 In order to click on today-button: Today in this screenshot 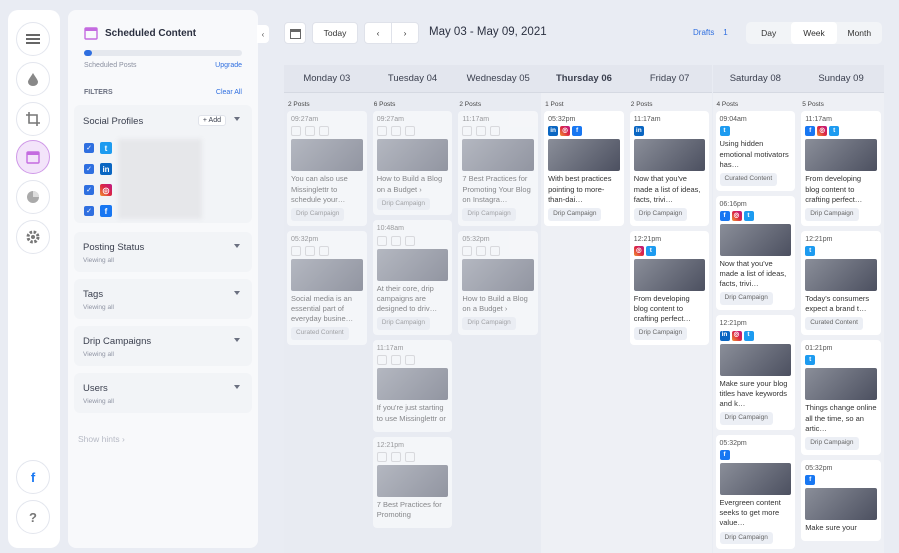, I will do `click(335, 33)`.